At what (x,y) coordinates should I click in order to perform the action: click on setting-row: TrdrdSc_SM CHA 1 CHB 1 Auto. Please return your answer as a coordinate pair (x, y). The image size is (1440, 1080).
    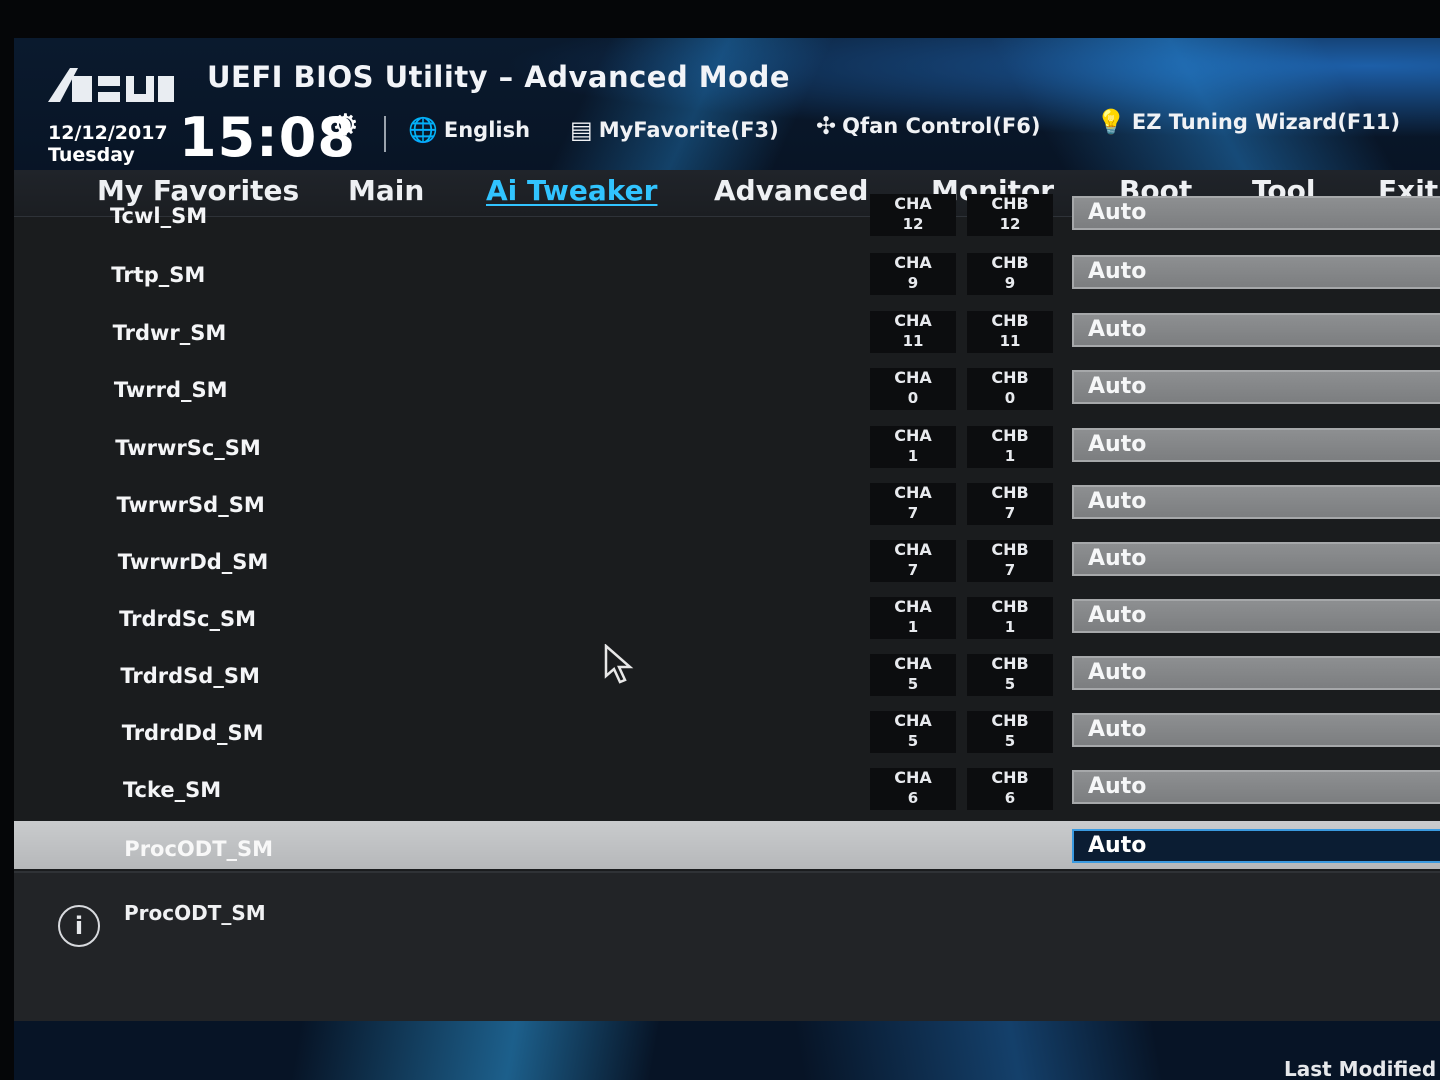
    Looking at the image, I should click on (727, 619).